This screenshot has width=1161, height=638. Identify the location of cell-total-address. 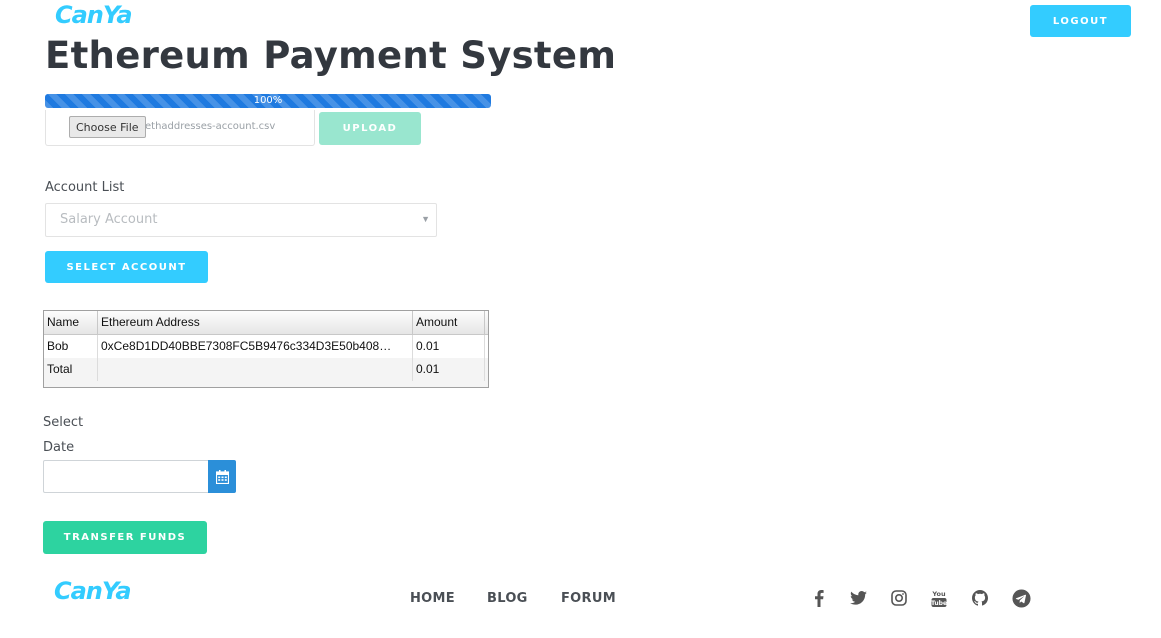
(255, 369).